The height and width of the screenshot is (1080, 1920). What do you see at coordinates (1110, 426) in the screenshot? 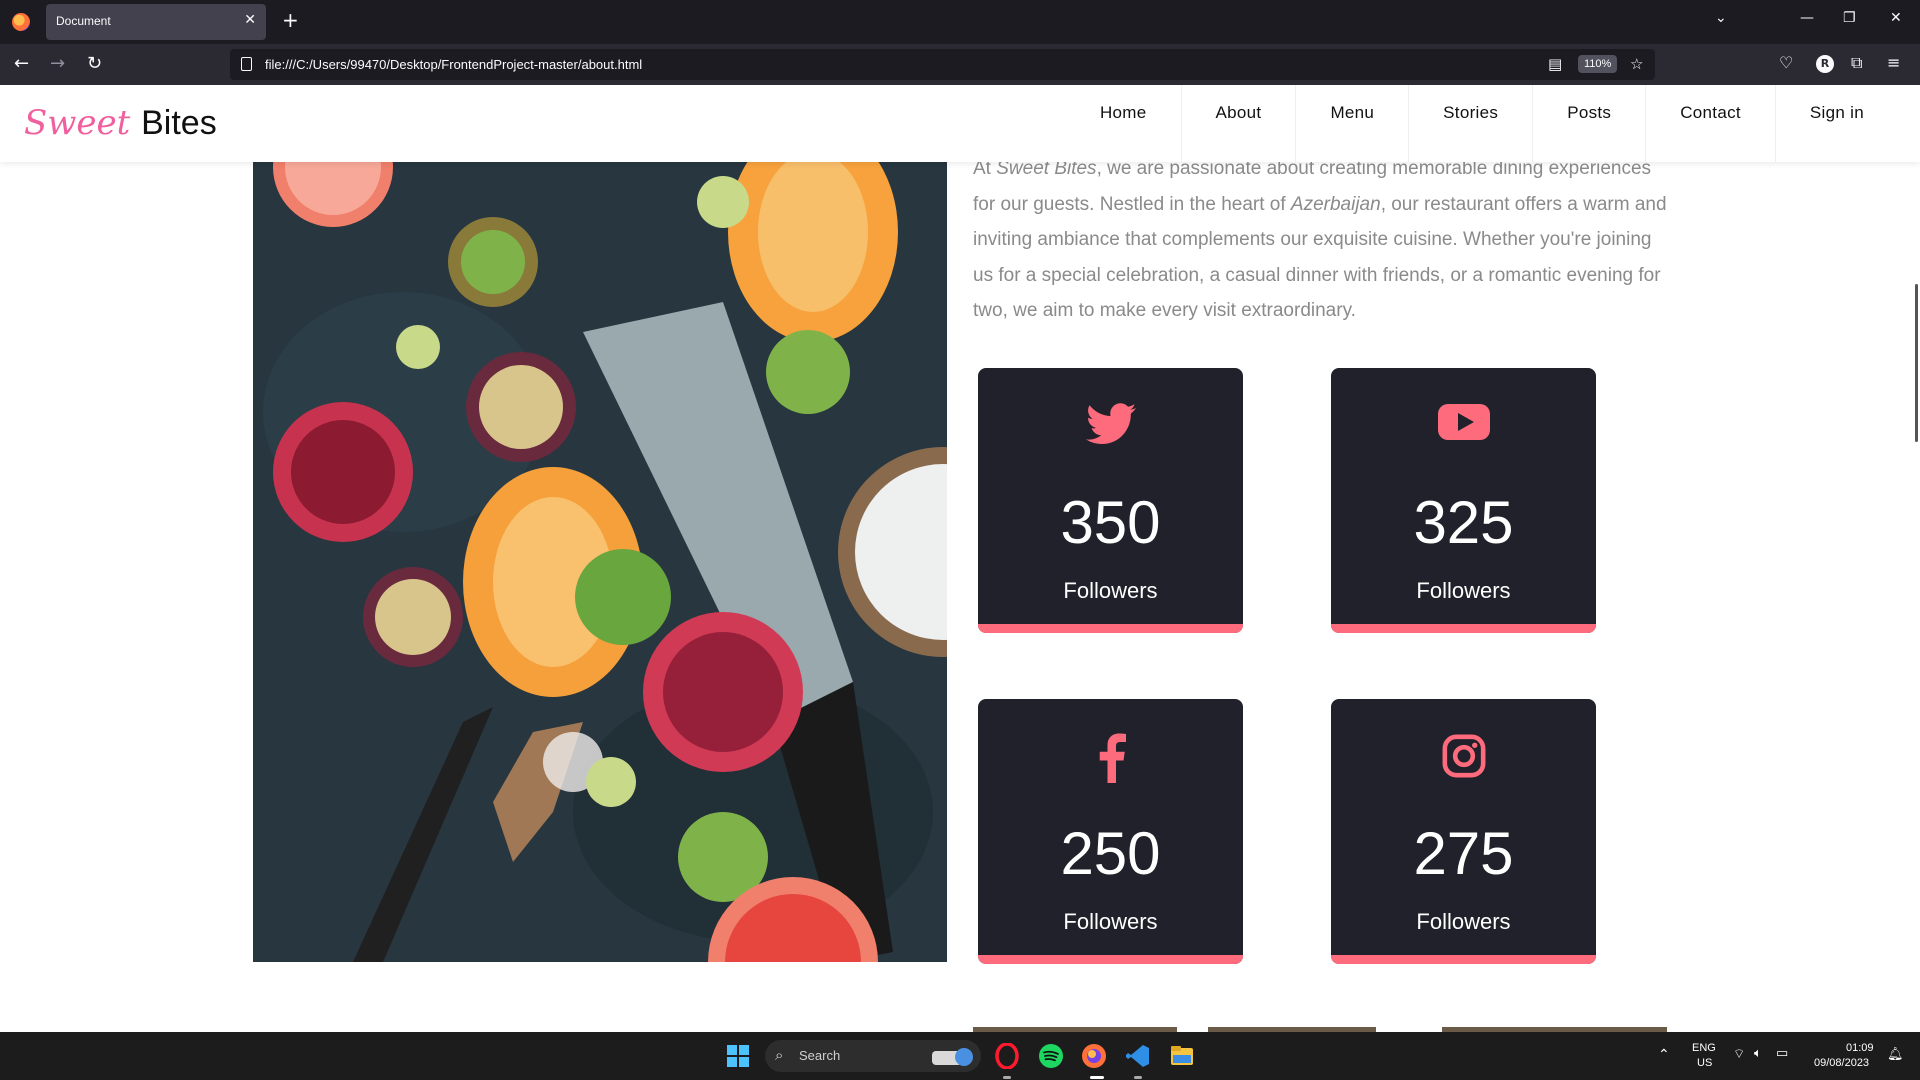
I see `twitter-icon` at bounding box center [1110, 426].